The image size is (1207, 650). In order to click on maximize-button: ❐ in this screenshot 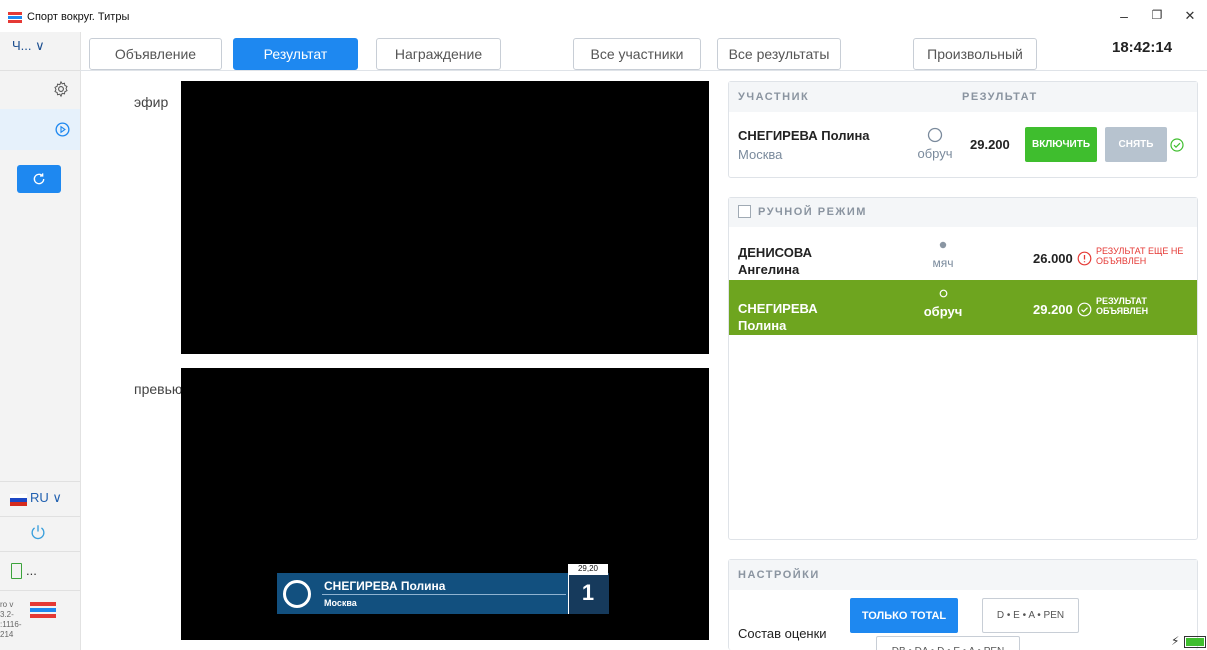, I will do `click(1157, 15)`.